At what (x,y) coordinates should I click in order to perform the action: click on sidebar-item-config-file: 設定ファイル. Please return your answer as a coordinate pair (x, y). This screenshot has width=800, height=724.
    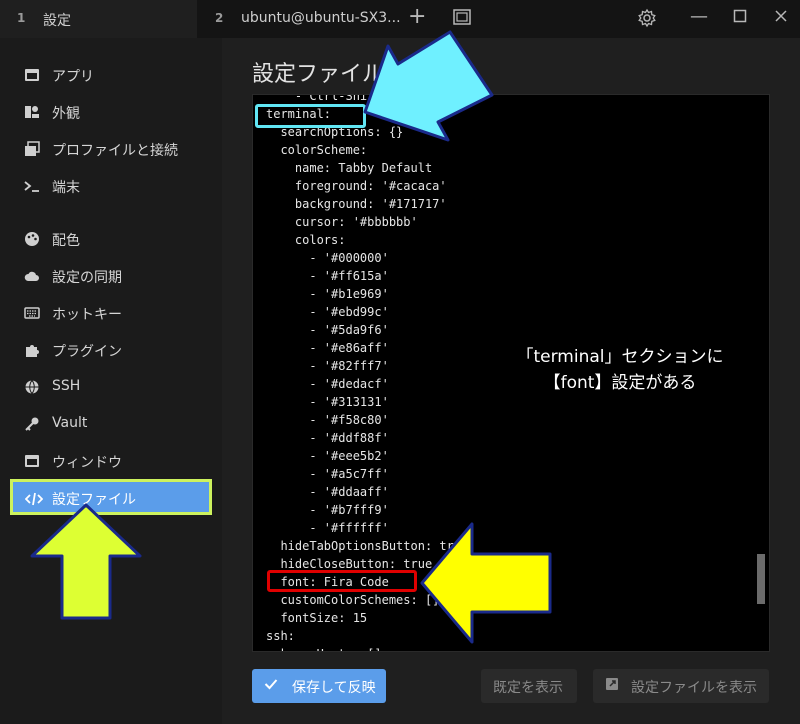
    Looking at the image, I should click on (111, 497).